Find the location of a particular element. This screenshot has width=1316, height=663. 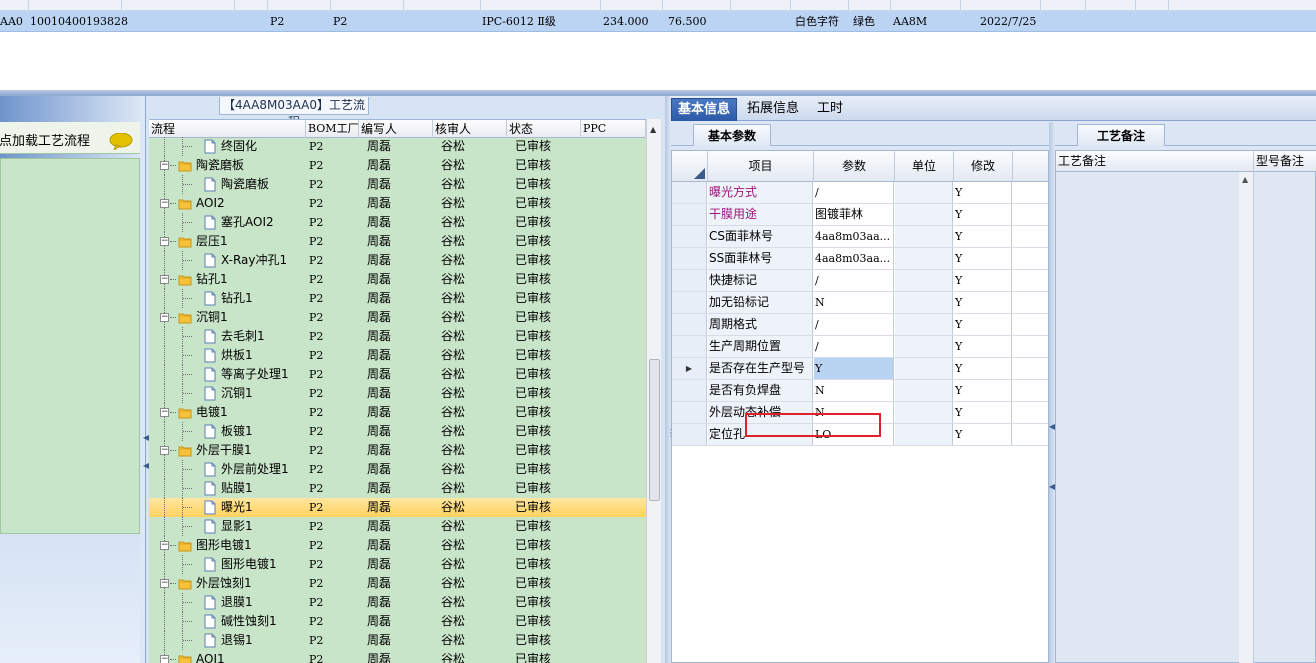

tree-row: 显影1 P2 周磊 谷松 已审核 is located at coordinates (397, 526).